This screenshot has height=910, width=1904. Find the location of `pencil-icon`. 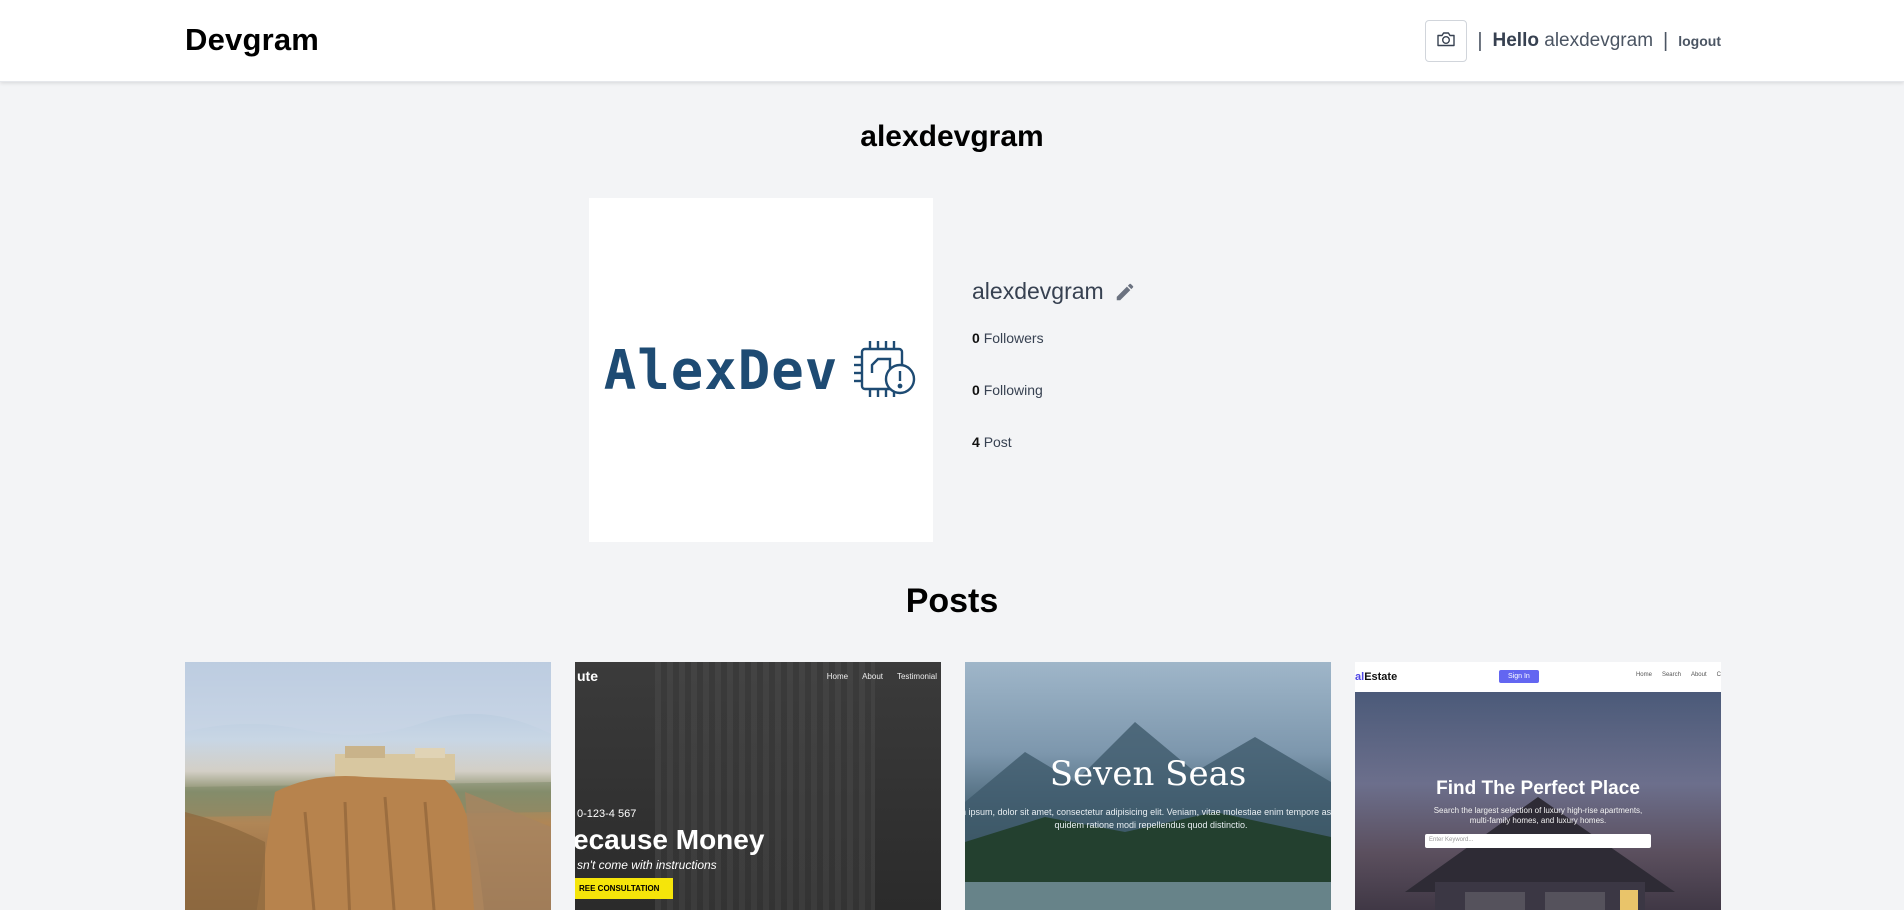

pencil-icon is located at coordinates (1125, 292).